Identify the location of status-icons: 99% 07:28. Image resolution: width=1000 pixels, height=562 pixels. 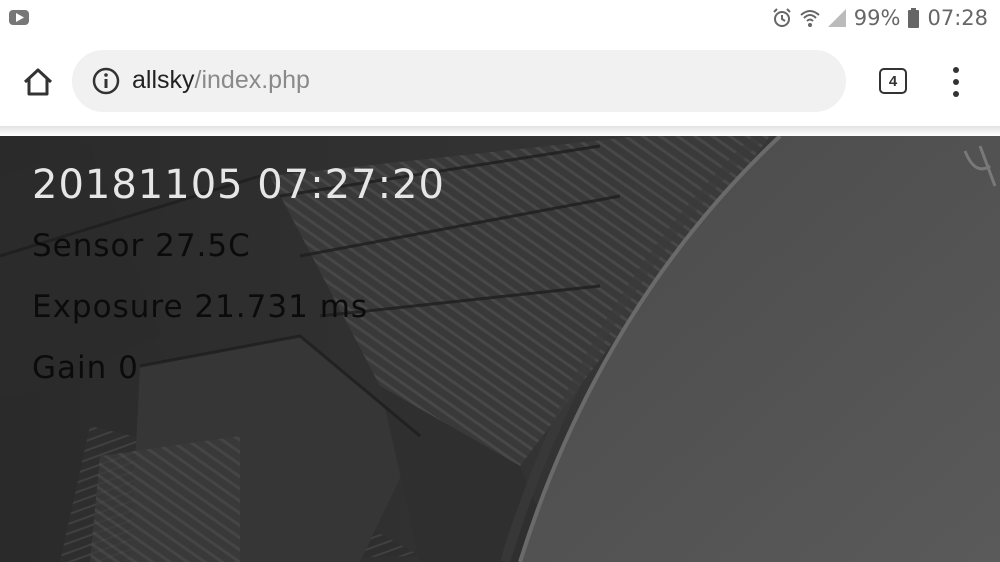
(880, 18).